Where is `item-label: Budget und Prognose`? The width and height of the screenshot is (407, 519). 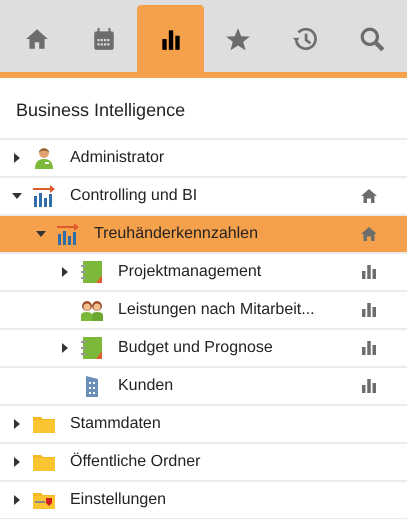
item-label: Budget und Prognose is located at coordinates (195, 348).